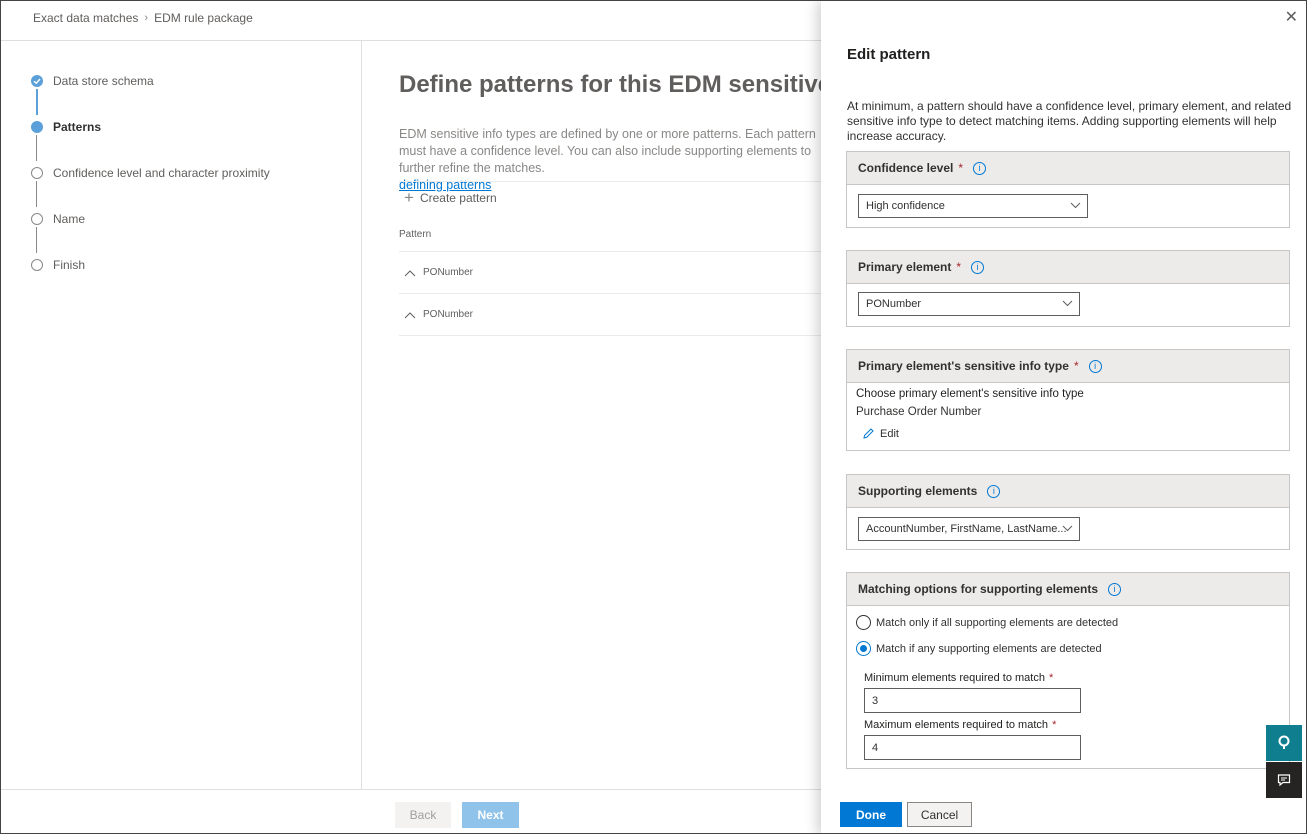  I want to click on done-button: Done, so click(871, 814).